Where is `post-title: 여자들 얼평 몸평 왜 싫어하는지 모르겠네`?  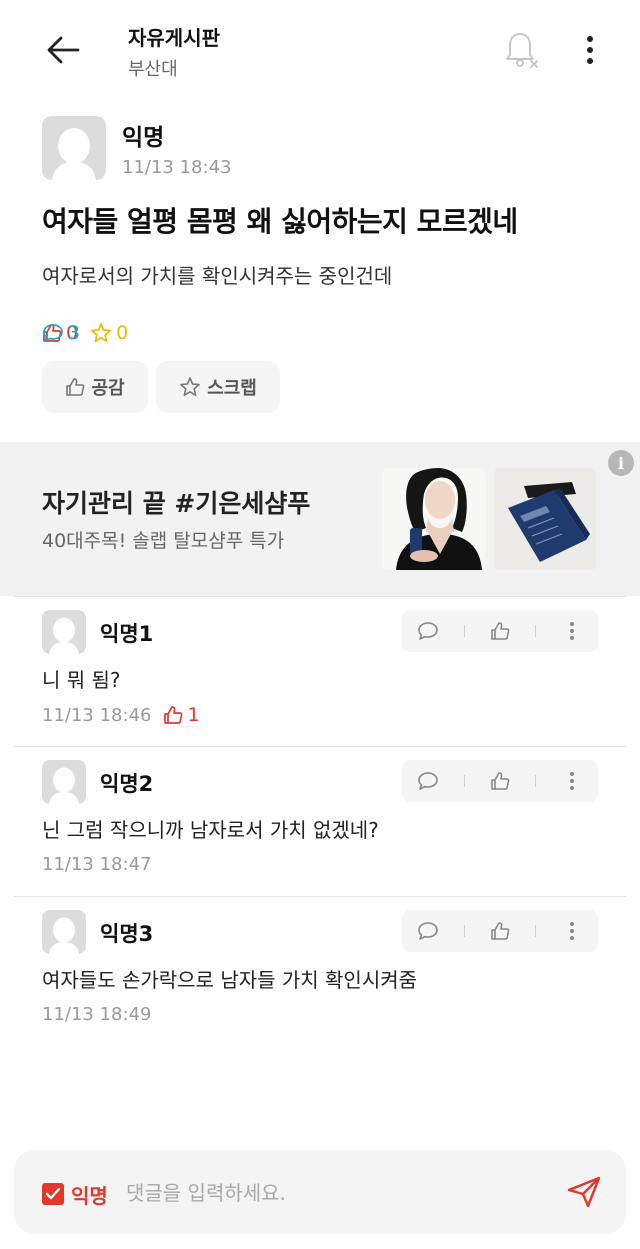
post-title: 여자들 얼평 몸평 왜 싫어하는지 모르겠네 is located at coordinates (280, 221).